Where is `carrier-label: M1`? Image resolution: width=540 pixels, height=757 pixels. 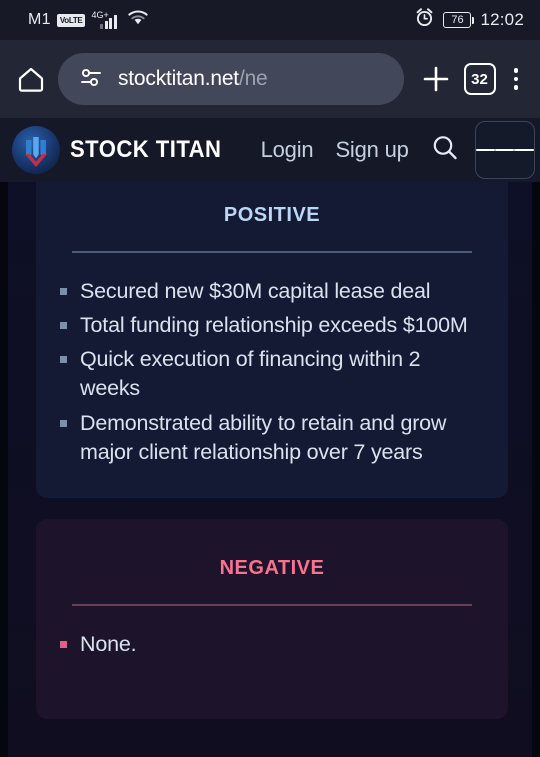 carrier-label: M1 is located at coordinates (39, 19).